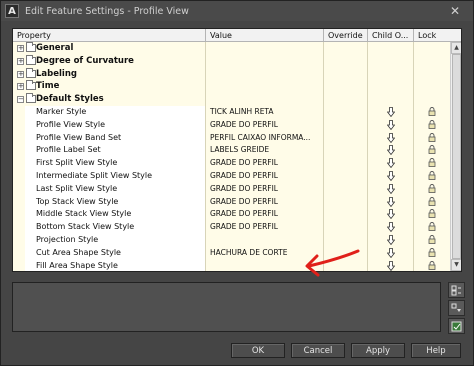 Image resolution: width=474 pixels, height=366 pixels. What do you see at coordinates (109, 112) in the screenshot?
I see `property-name: Marker Style` at bounding box center [109, 112].